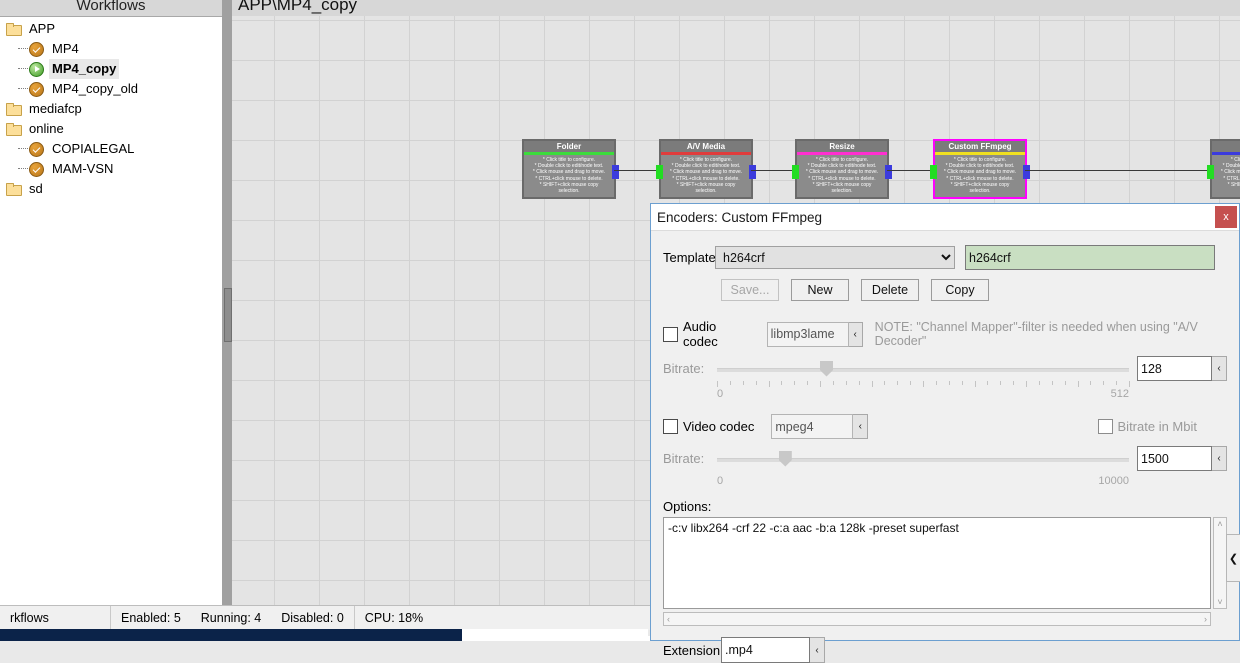 The height and width of the screenshot is (663, 1240). I want to click on audio-slider-ticks, so click(923, 384).